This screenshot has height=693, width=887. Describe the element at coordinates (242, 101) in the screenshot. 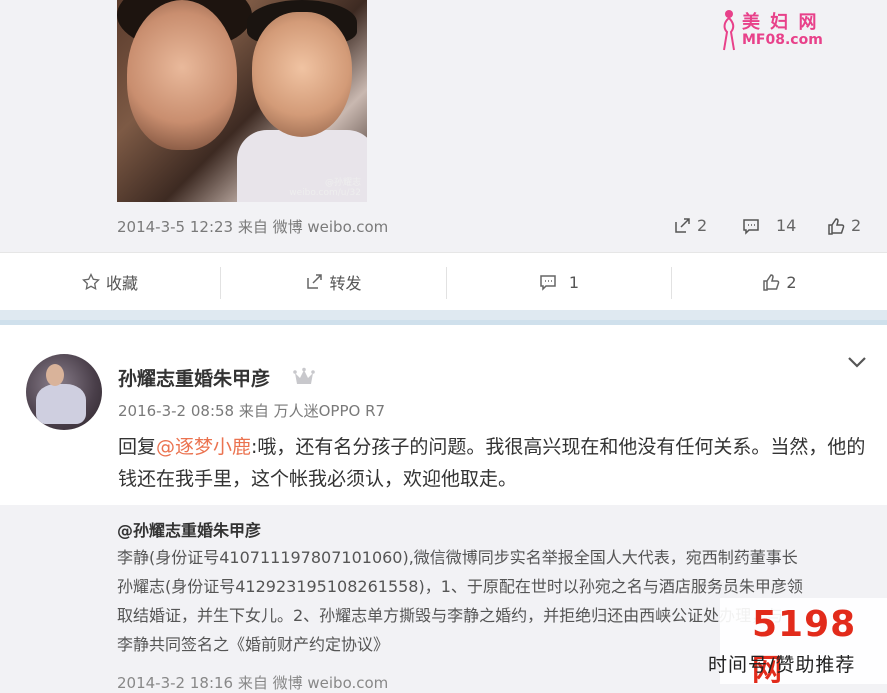

I see `post-photo: @孙耀志 weibo.com/u/32` at that location.